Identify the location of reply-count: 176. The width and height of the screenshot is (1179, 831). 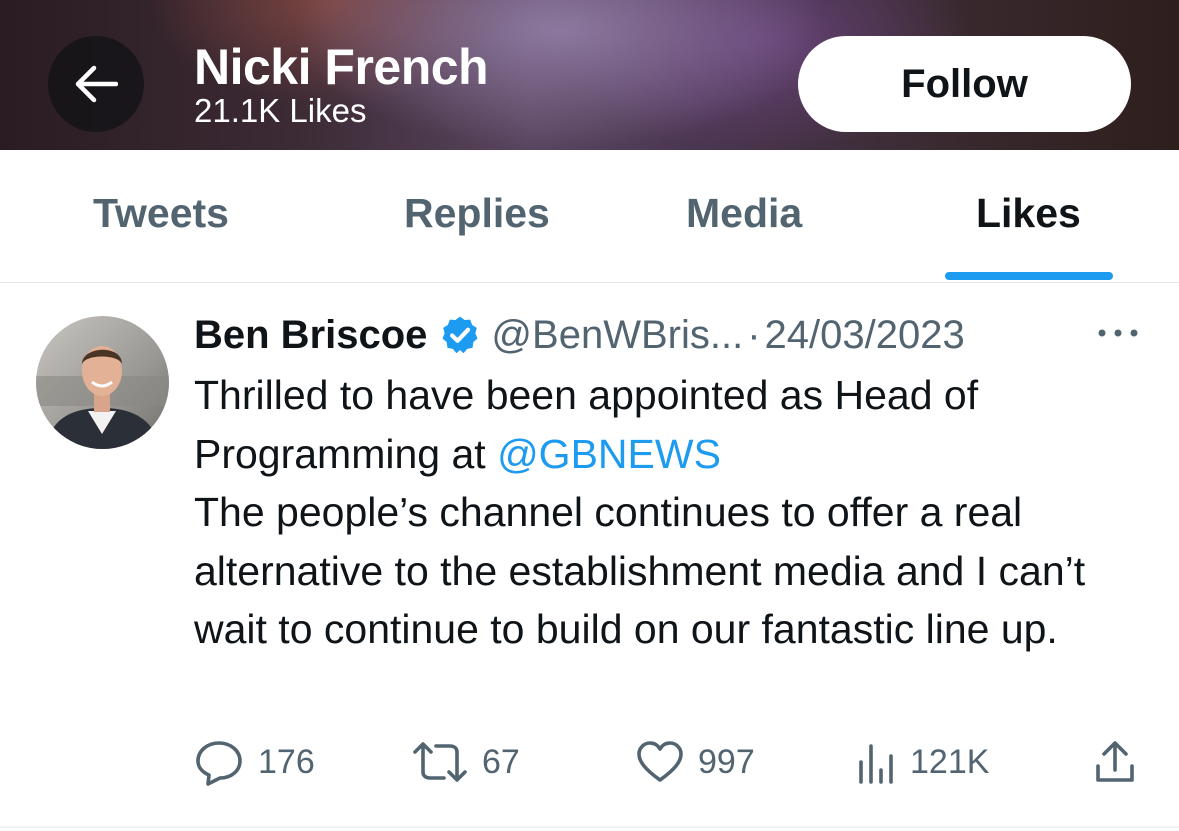
(286, 761).